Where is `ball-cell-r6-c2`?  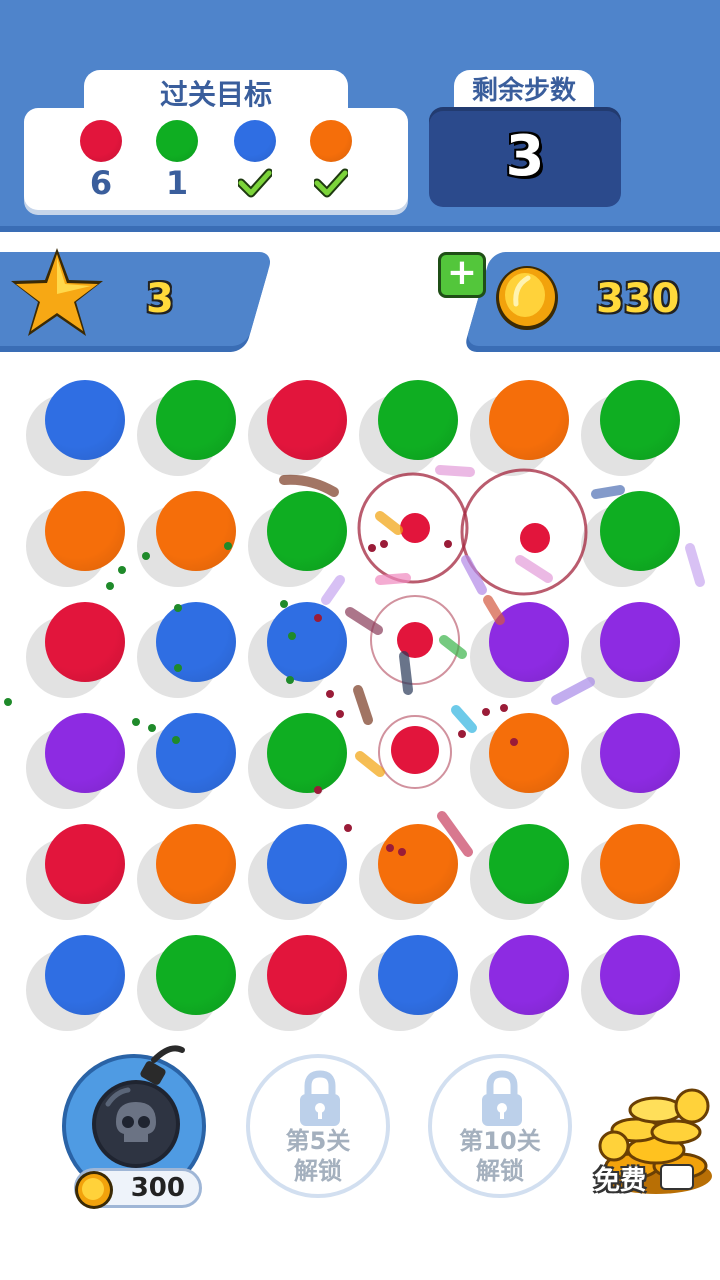
ball-cell-r6-c2 is located at coordinates (194, 985).